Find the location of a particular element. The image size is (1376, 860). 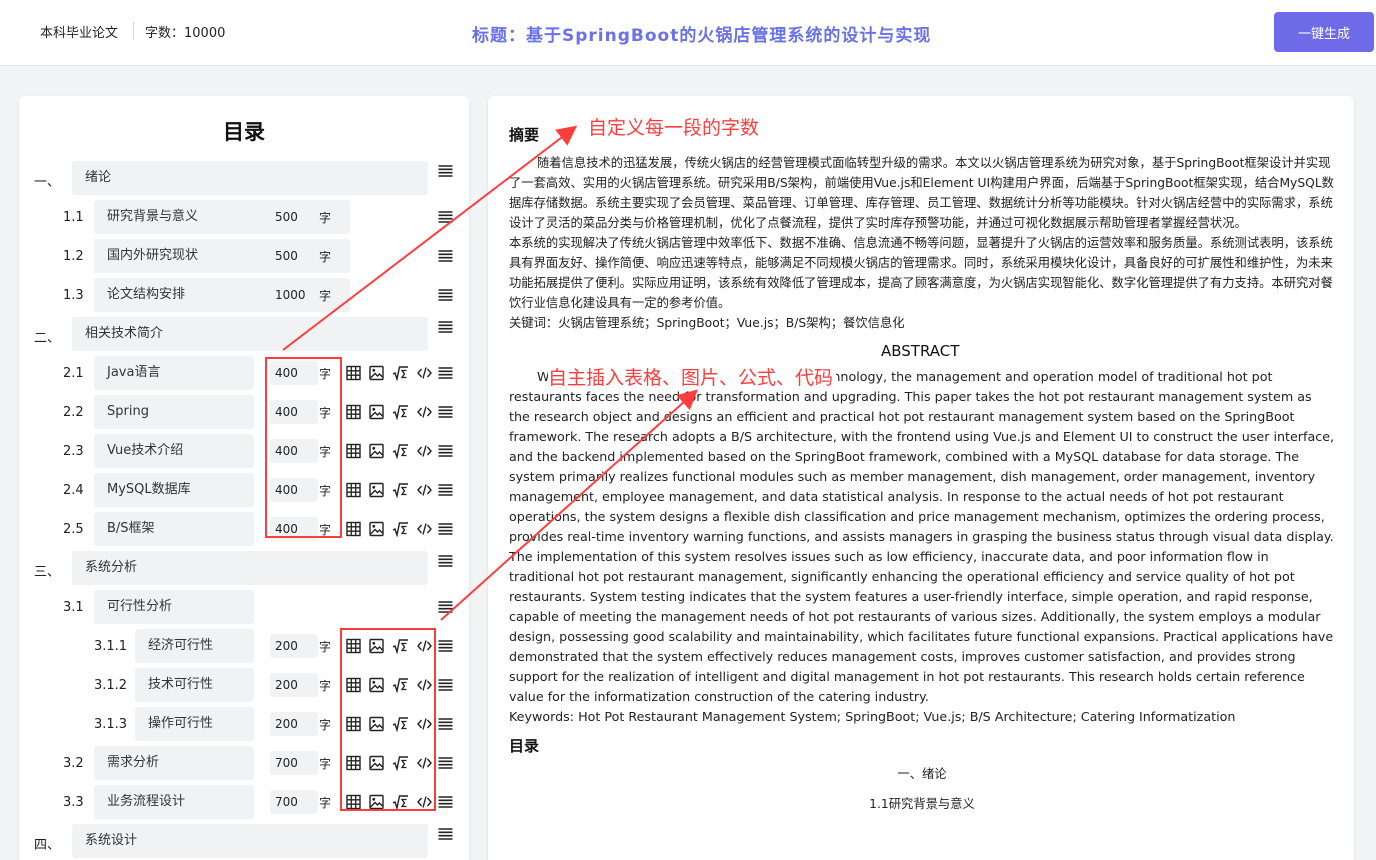

toc-title-field: 系统设计 is located at coordinates (250, 841).